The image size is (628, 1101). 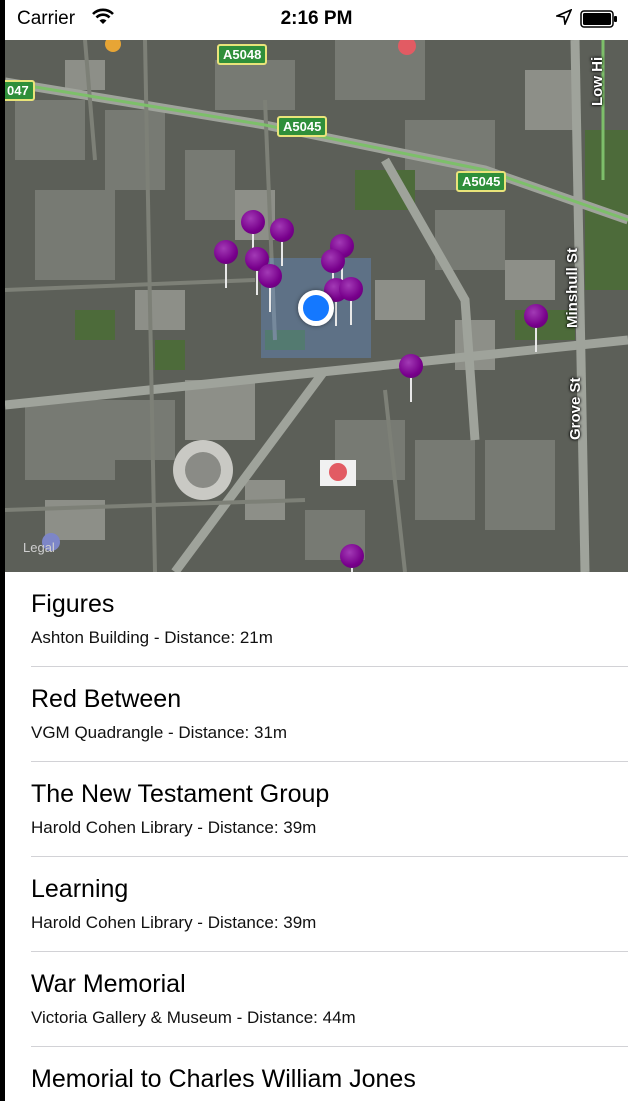 I want to click on list-item: Memorial to Charles William Jones, so click(x=316, y=1074).